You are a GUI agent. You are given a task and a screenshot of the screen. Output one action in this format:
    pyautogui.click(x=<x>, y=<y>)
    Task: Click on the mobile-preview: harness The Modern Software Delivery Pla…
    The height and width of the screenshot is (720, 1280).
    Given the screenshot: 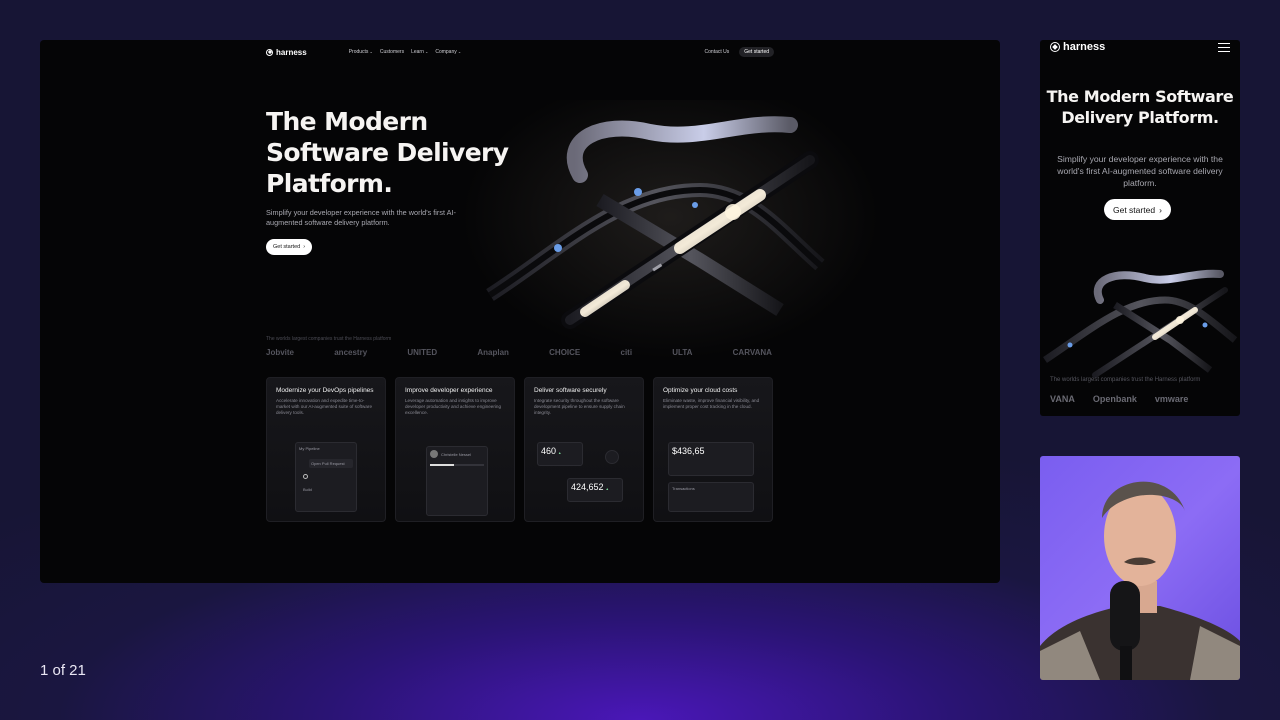 What is the action you would take?
    pyautogui.click(x=1140, y=228)
    